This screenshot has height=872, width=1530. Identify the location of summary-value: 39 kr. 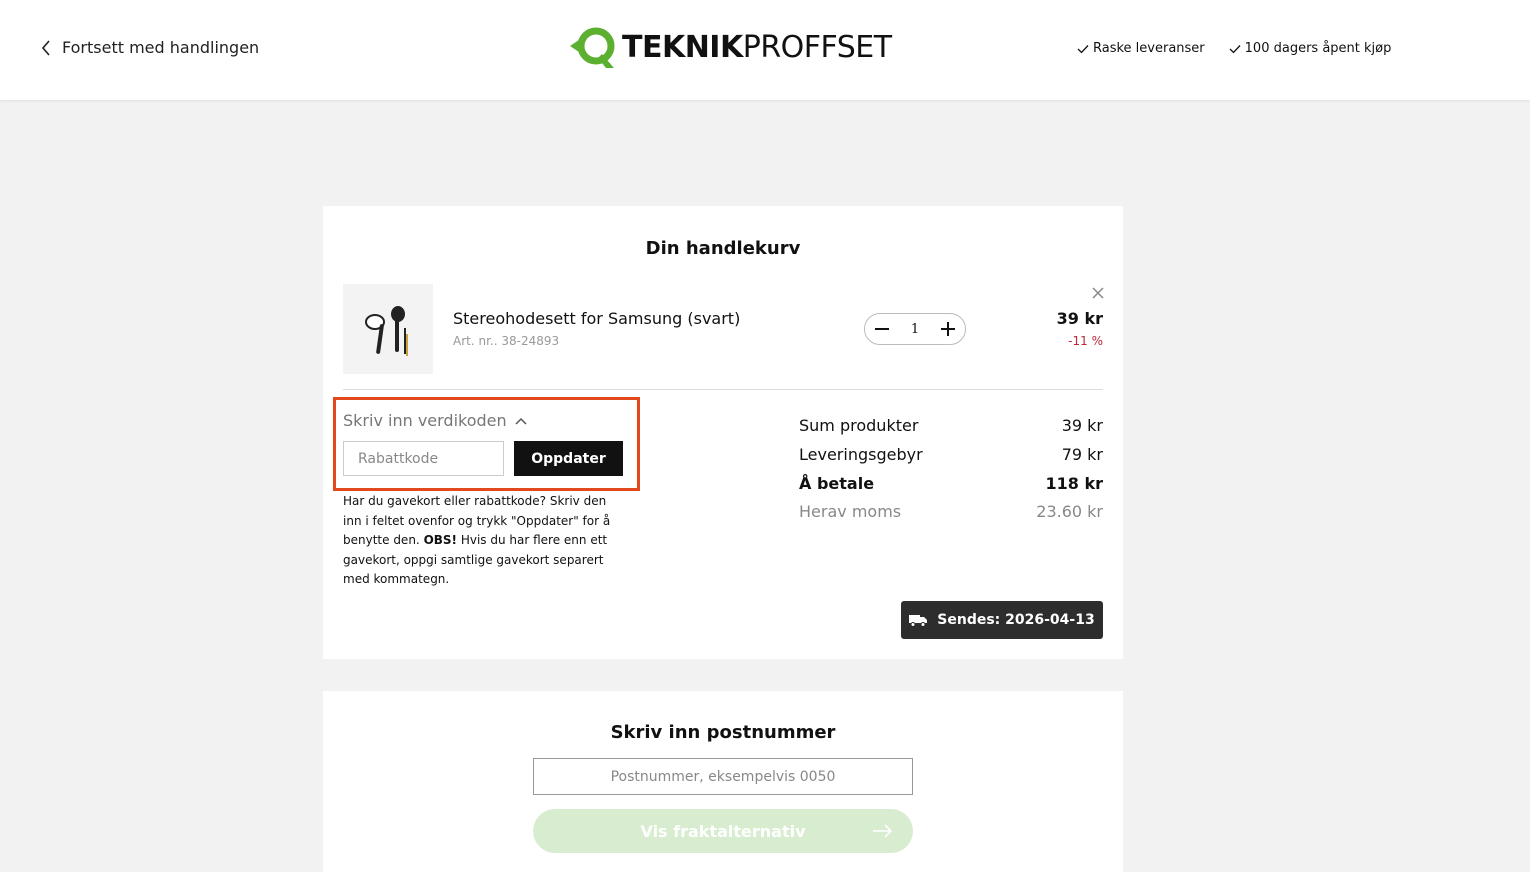
(1082, 425).